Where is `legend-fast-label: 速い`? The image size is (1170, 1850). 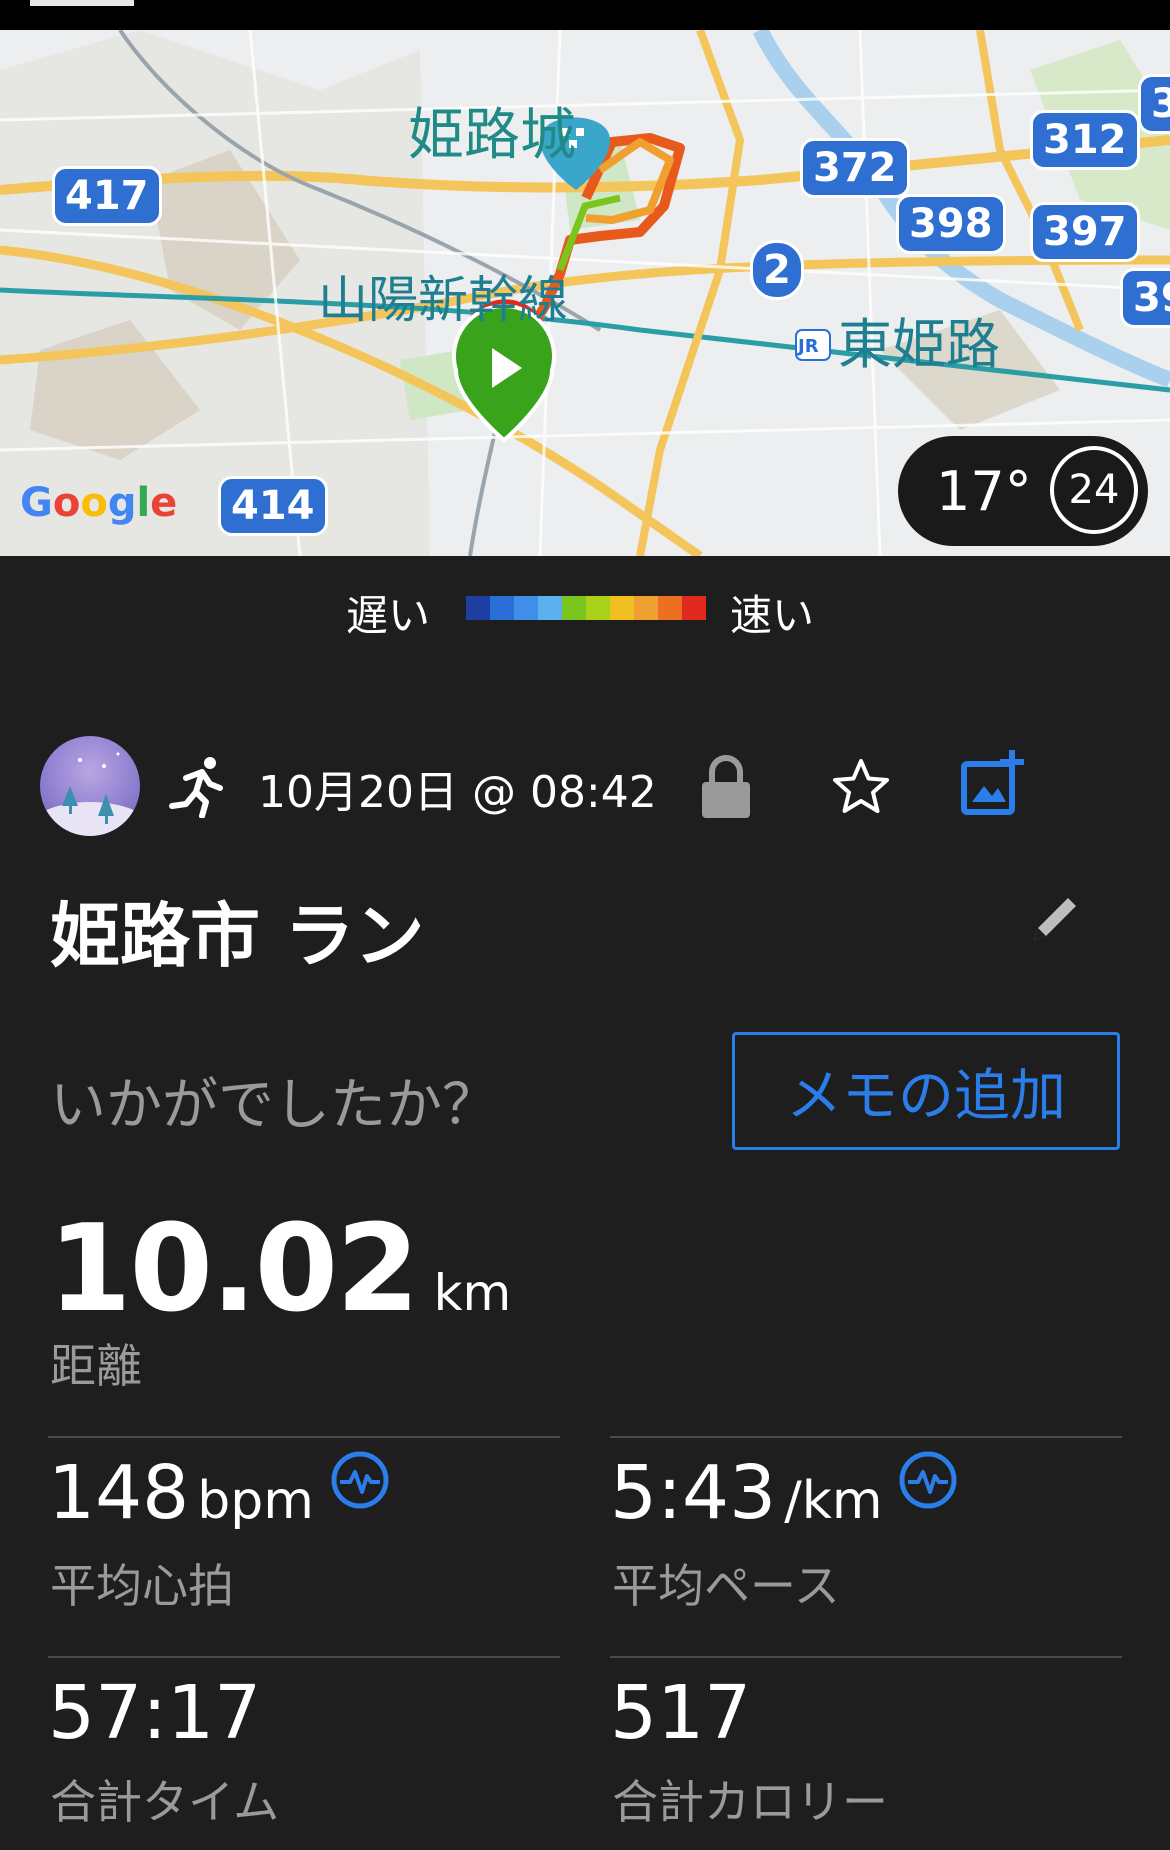 legend-fast-label: 速い is located at coordinates (772, 615).